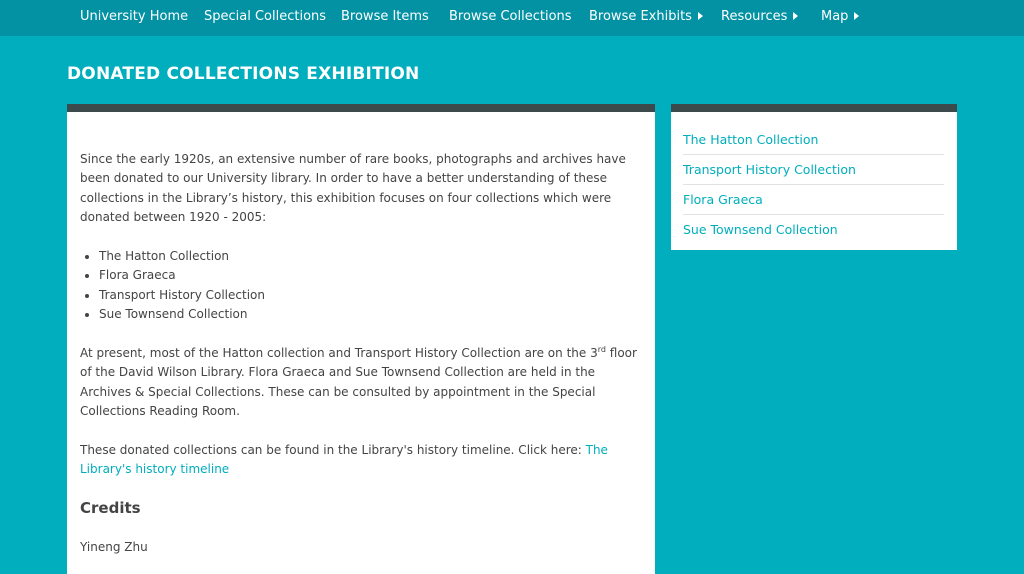 The image size is (1024, 574). I want to click on nav-item-browse-exhibits: Browse Exhibits, so click(646, 18).